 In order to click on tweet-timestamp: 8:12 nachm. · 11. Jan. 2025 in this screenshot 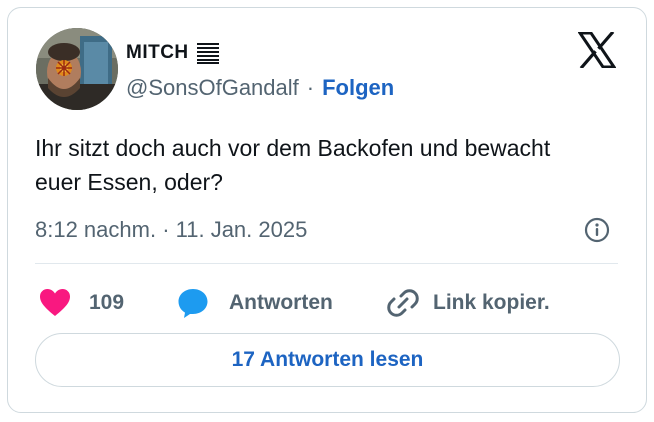, I will do `click(171, 230)`.